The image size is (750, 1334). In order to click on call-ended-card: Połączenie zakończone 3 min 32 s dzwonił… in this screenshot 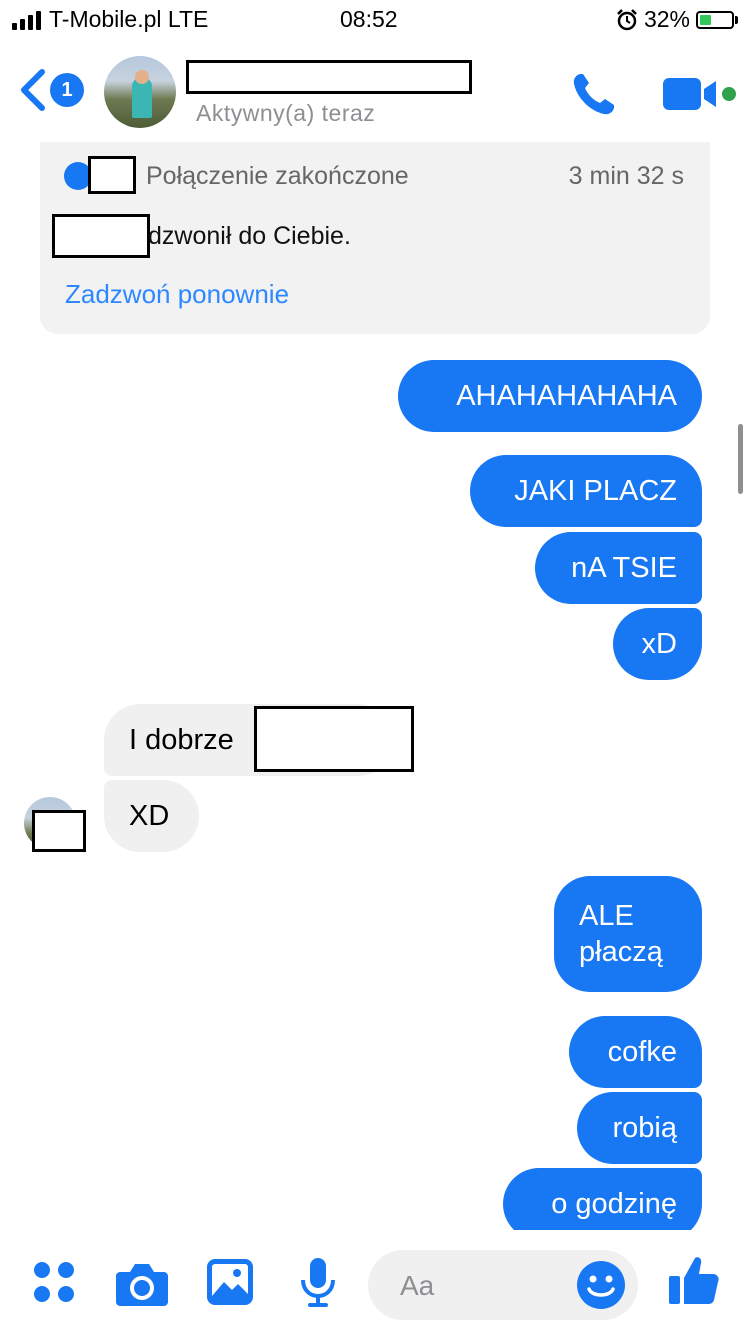, I will do `click(375, 238)`.